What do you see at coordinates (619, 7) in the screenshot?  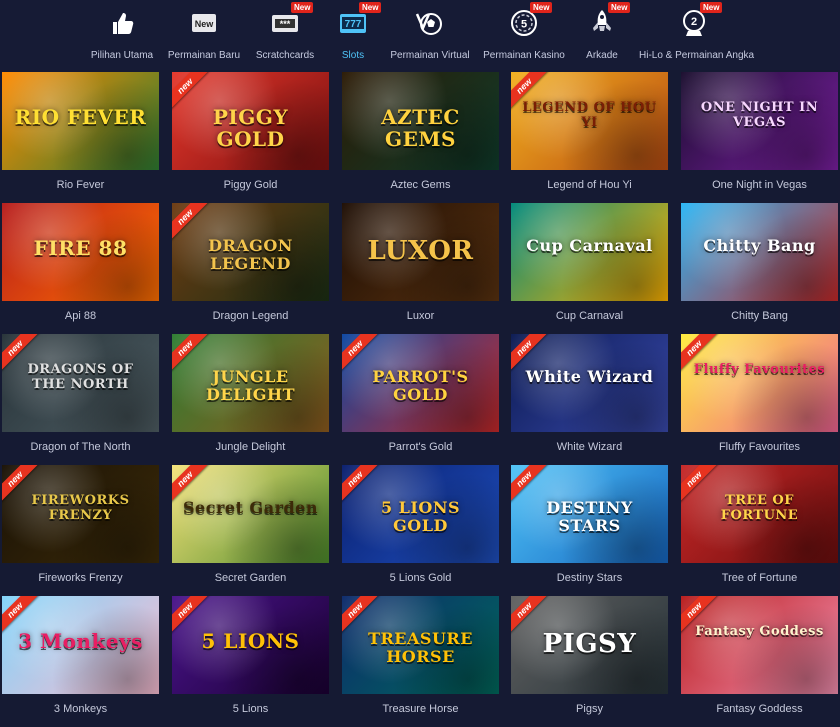 I see `new-badge: New` at bounding box center [619, 7].